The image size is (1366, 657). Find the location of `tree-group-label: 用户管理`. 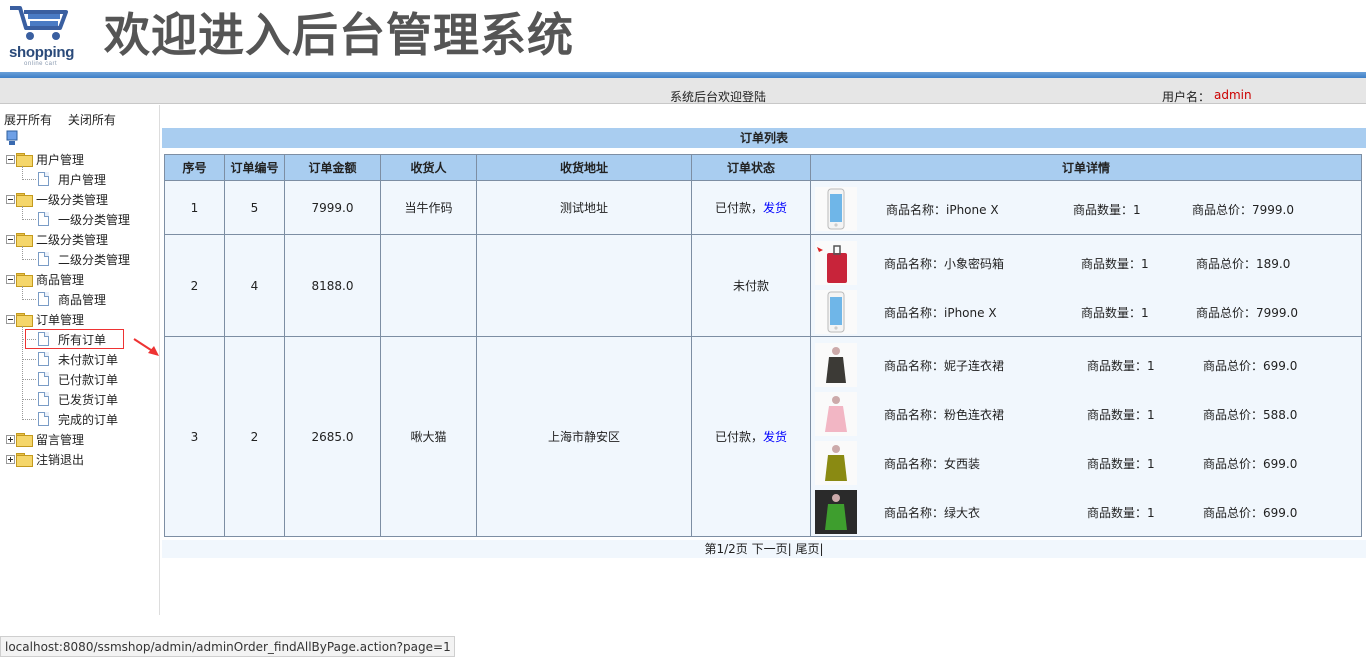

tree-group-label: 用户管理 is located at coordinates (60, 159).